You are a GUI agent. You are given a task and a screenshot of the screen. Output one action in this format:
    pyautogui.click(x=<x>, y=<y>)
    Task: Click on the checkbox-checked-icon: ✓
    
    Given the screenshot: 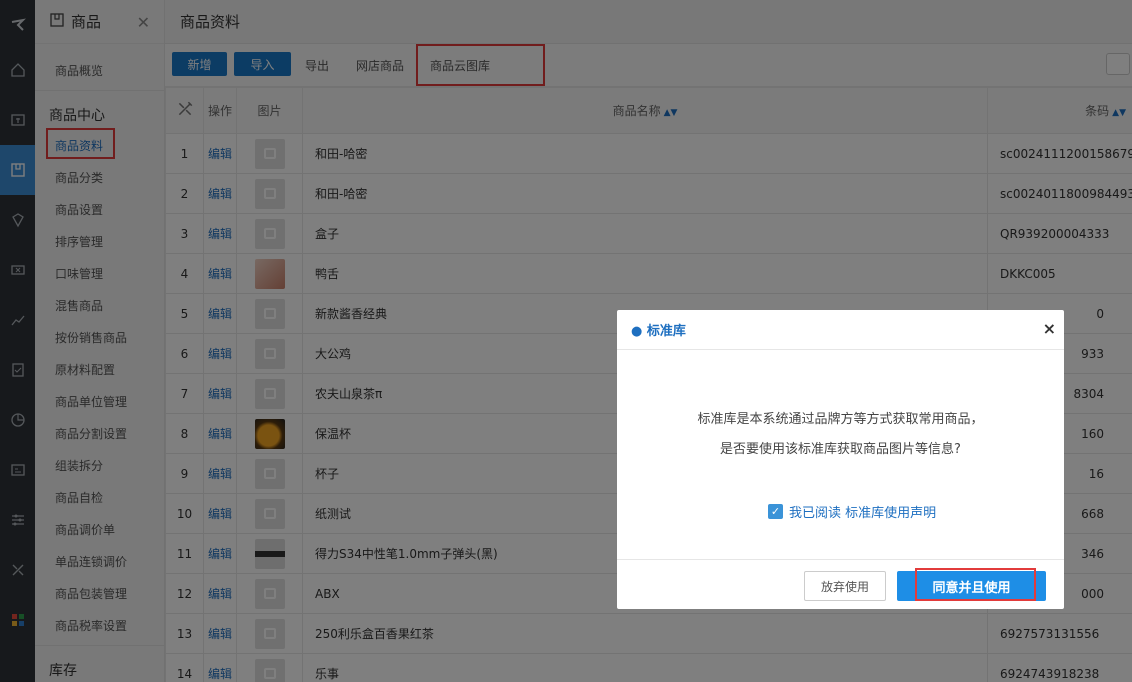 What is the action you would take?
    pyautogui.click(x=775, y=511)
    